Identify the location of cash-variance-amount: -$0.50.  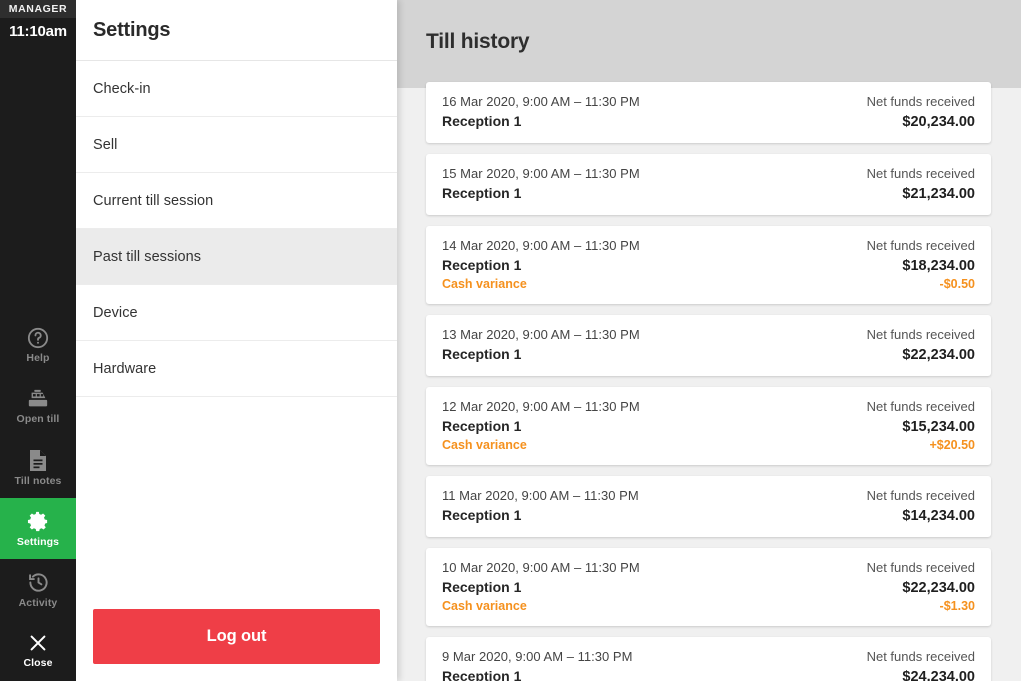
(957, 284).